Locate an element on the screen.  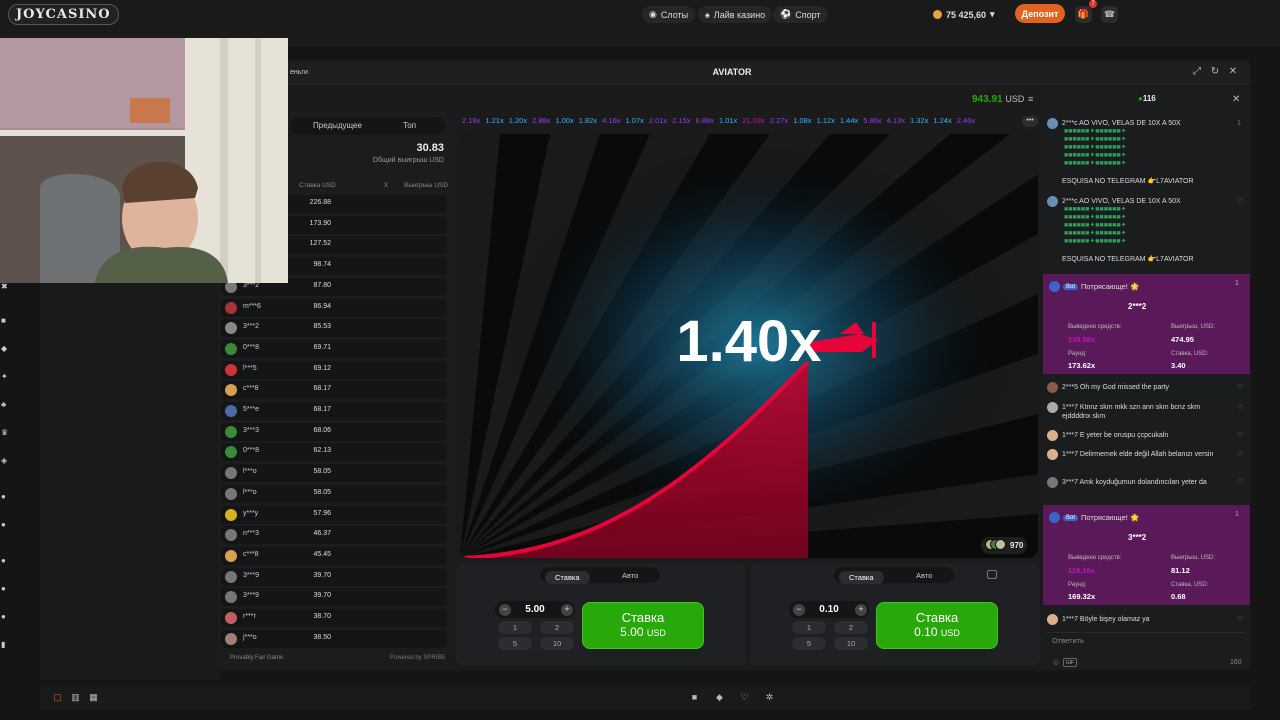
ticket-icon: ◈ is located at coordinates (5, 460).